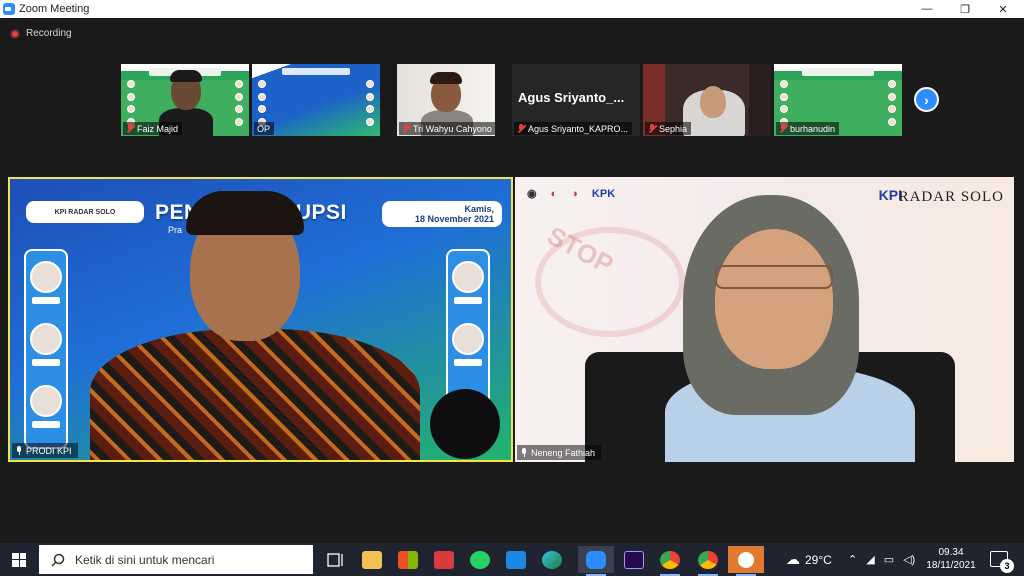  I want to click on premiere-button, so click(634, 559).